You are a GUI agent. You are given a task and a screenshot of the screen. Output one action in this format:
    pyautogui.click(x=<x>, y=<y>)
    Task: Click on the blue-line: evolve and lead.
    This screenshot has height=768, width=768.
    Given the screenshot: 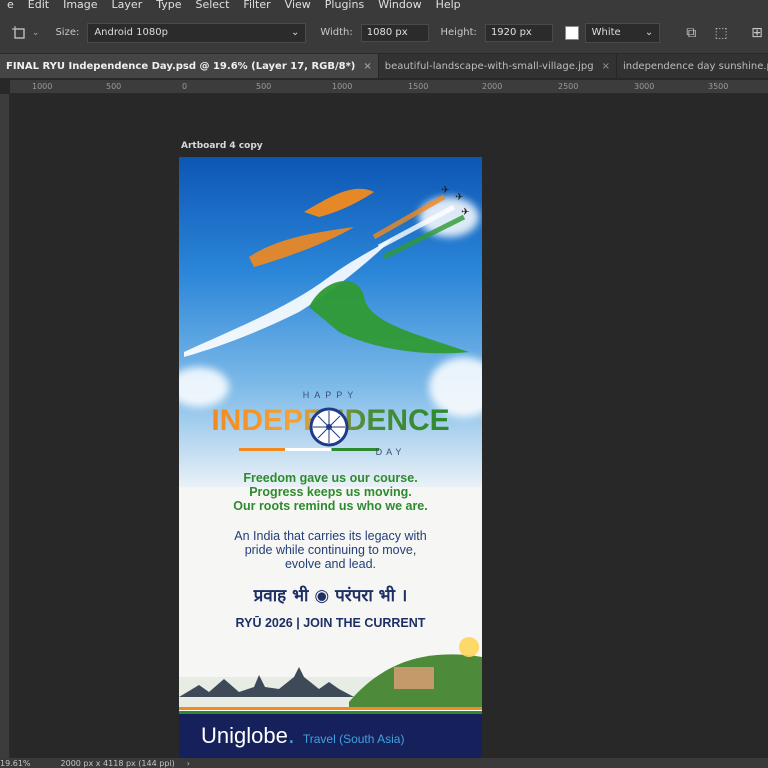 What is the action you would take?
    pyautogui.click(x=330, y=564)
    